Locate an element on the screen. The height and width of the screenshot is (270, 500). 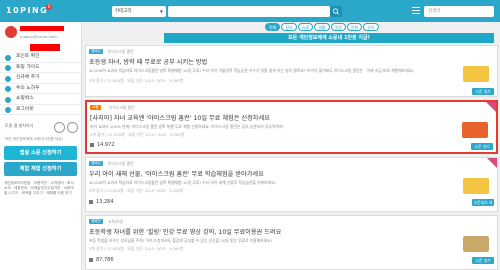
search-button is located at coordinates (336, 11).